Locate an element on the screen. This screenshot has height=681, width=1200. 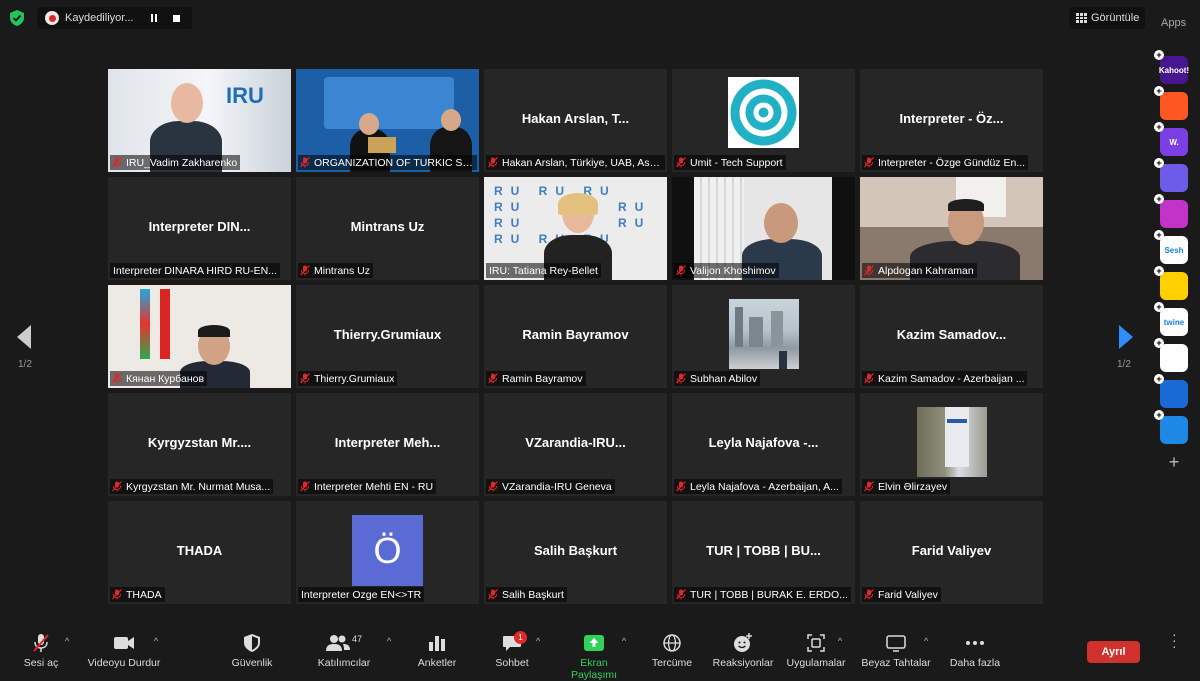
stop-recording-button is located at coordinates (176, 18).